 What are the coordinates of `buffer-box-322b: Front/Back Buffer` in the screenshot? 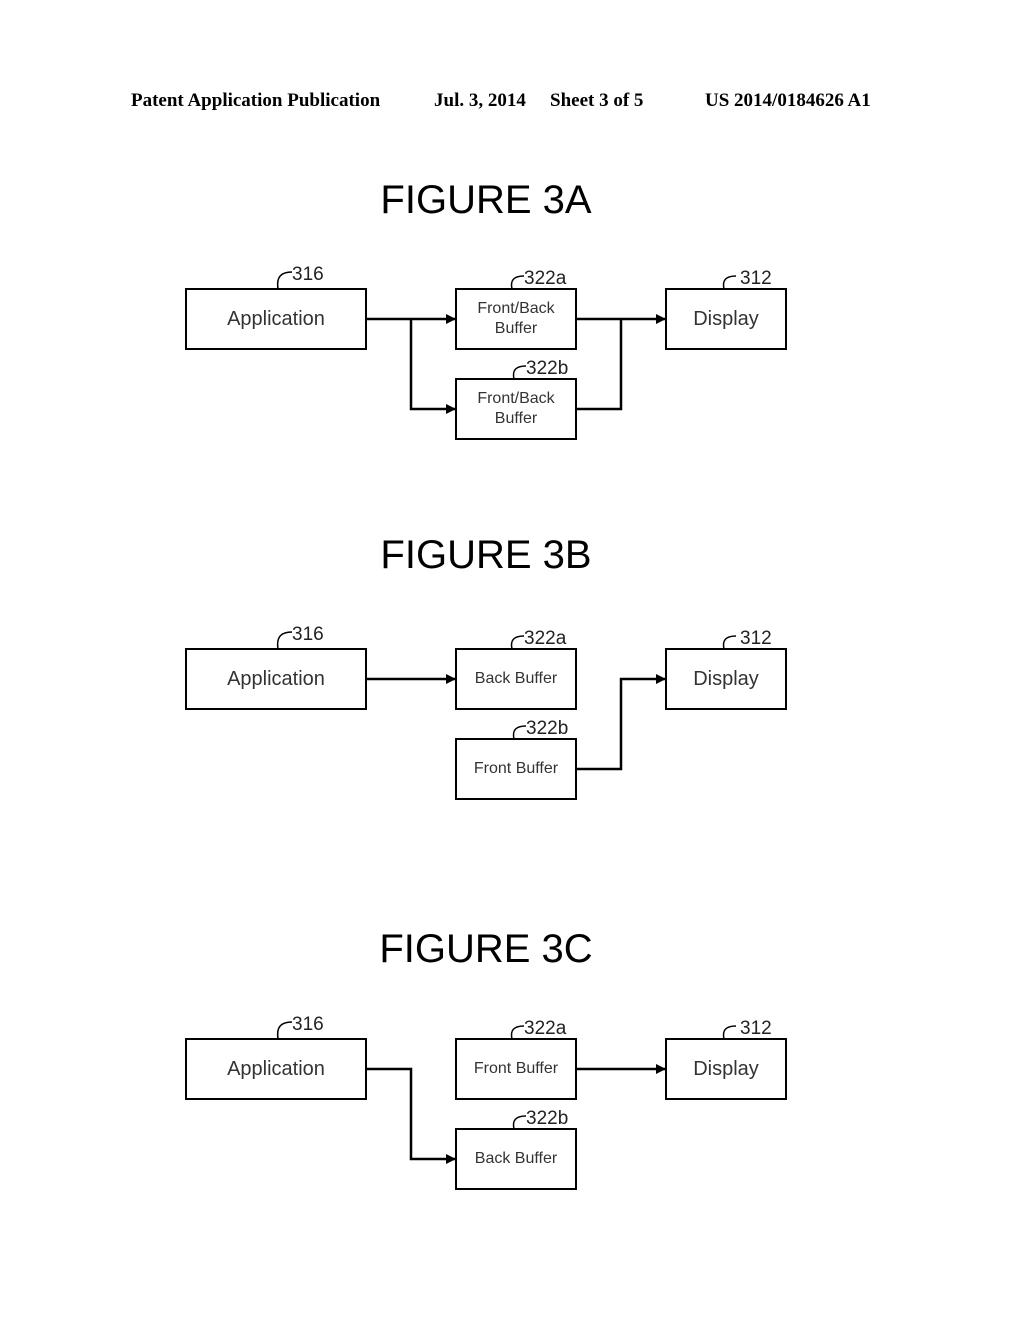 It's located at (516, 409).